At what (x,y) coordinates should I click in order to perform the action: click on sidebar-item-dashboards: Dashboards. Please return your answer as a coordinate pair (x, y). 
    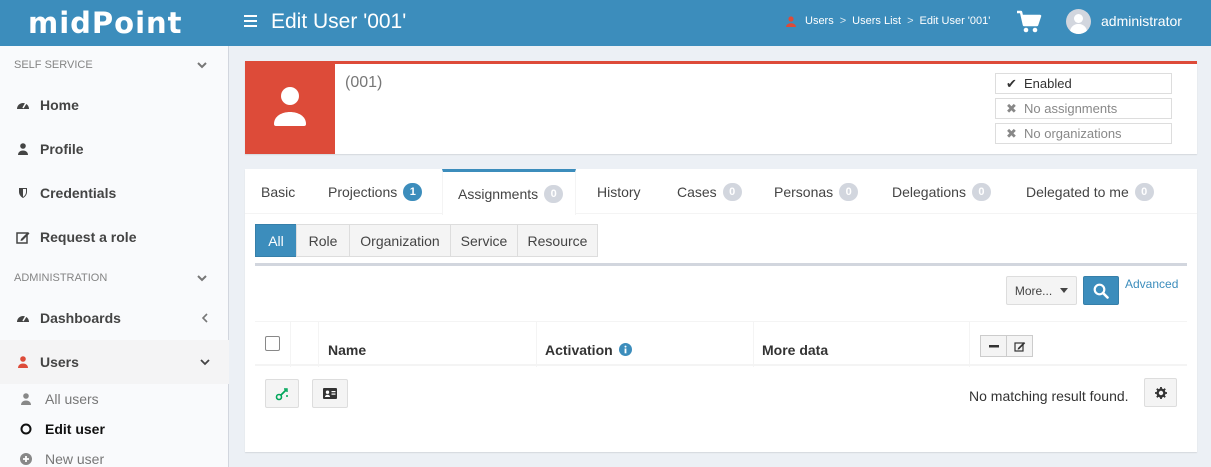
    Looking at the image, I should click on (114, 318).